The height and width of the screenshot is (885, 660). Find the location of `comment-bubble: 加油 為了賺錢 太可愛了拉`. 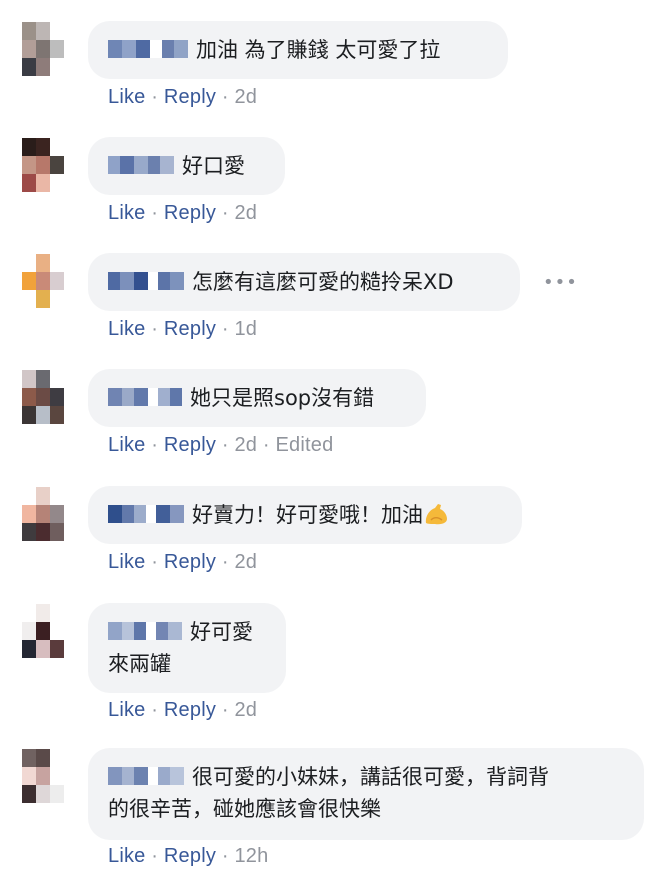

comment-bubble: 加油 為了賺錢 太可愛了拉 is located at coordinates (298, 50).